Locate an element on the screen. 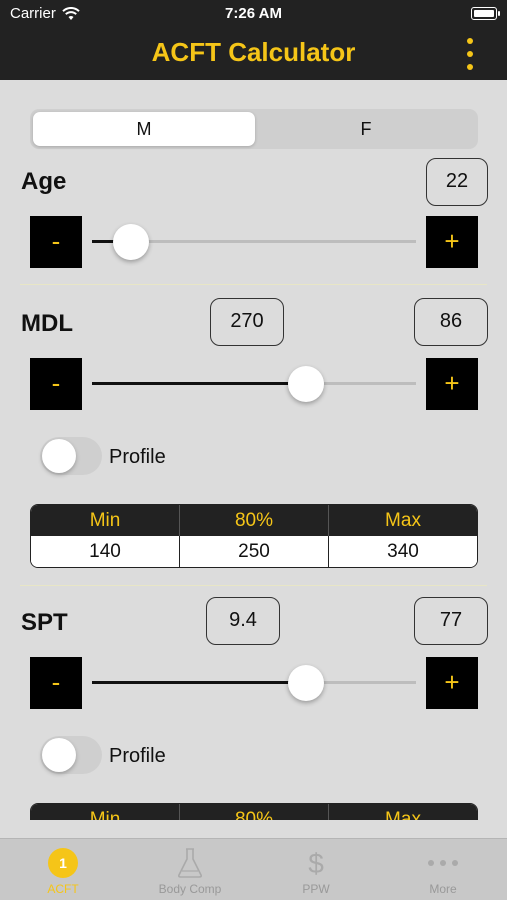 The height and width of the screenshot is (900, 507). tab-acft: 1 ACFT is located at coordinates (63, 869).